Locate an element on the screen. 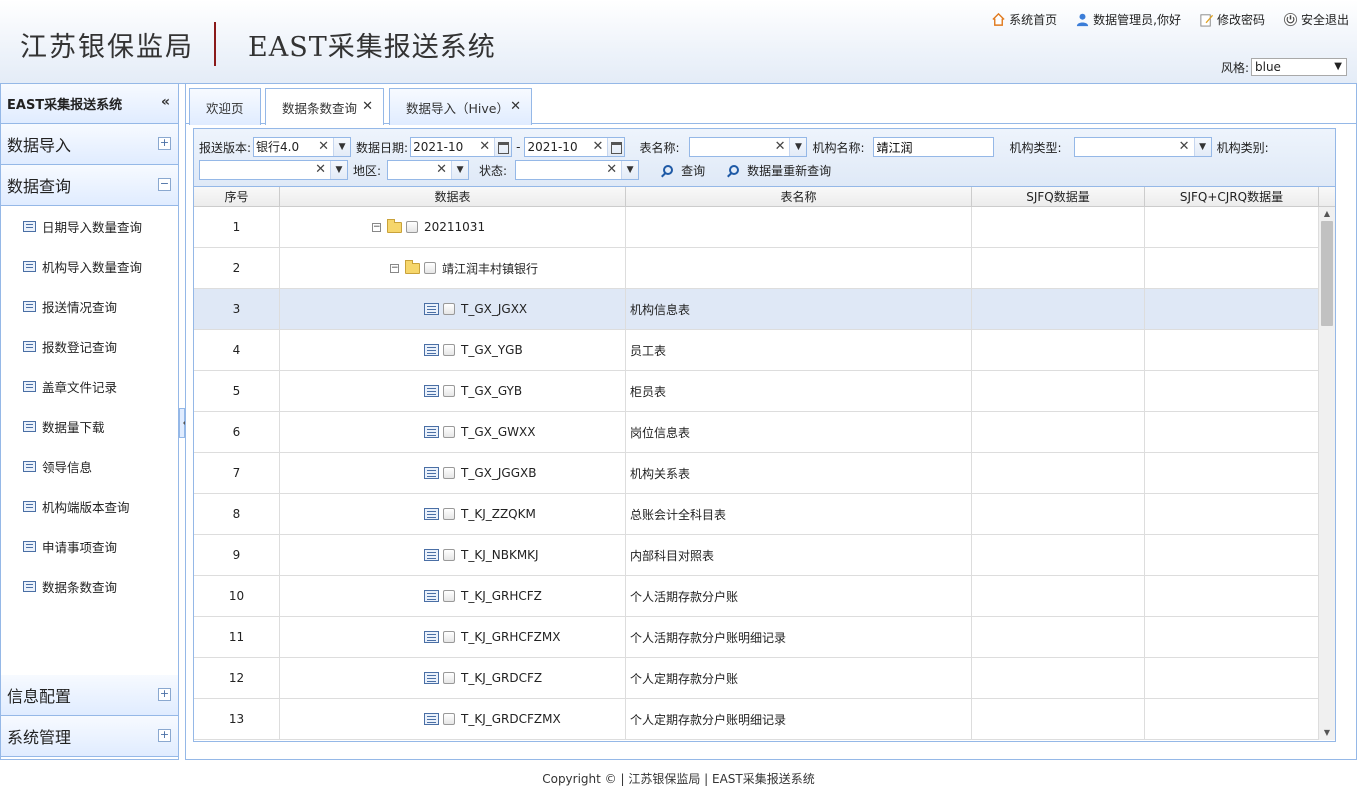 The image size is (1357, 798). table-row: 9 T_KJ_NBKMKJ 内部科目对照表 is located at coordinates (764, 555).